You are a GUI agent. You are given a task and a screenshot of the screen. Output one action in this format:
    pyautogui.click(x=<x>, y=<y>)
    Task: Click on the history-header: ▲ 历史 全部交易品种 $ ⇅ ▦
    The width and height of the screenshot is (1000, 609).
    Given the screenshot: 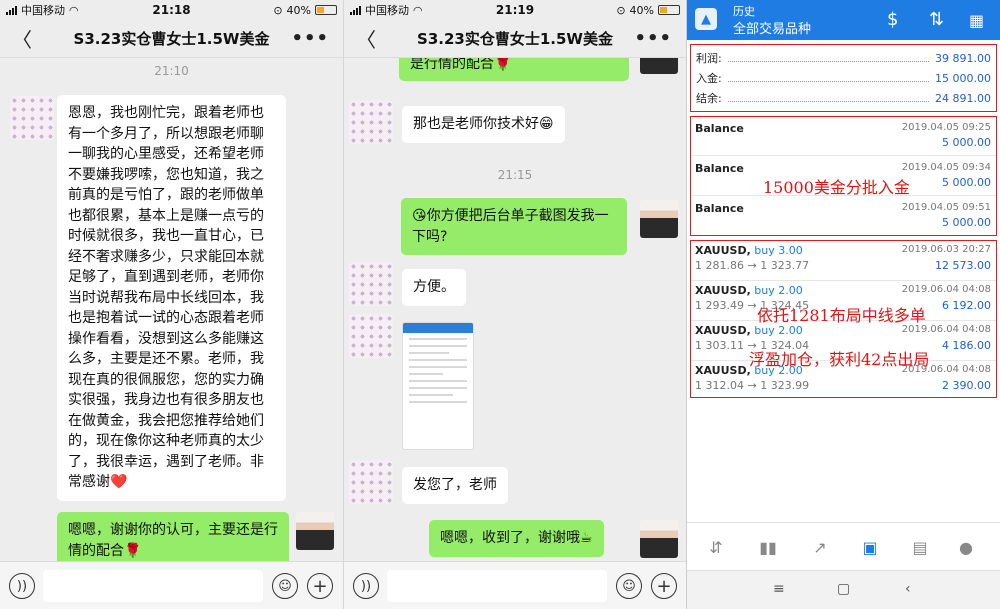 What is the action you would take?
    pyautogui.click(x=843, y=20)
    